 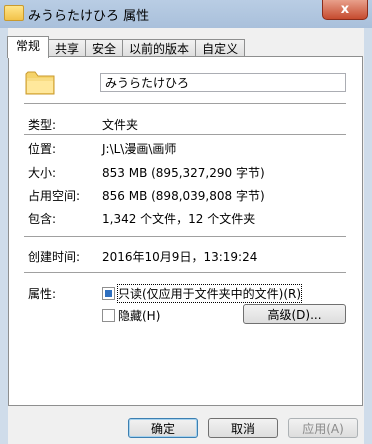 What do you see at coordinates (108, 293) in the screenshot?
I see `readonly-checkbox` at bounding box center [108, 293].